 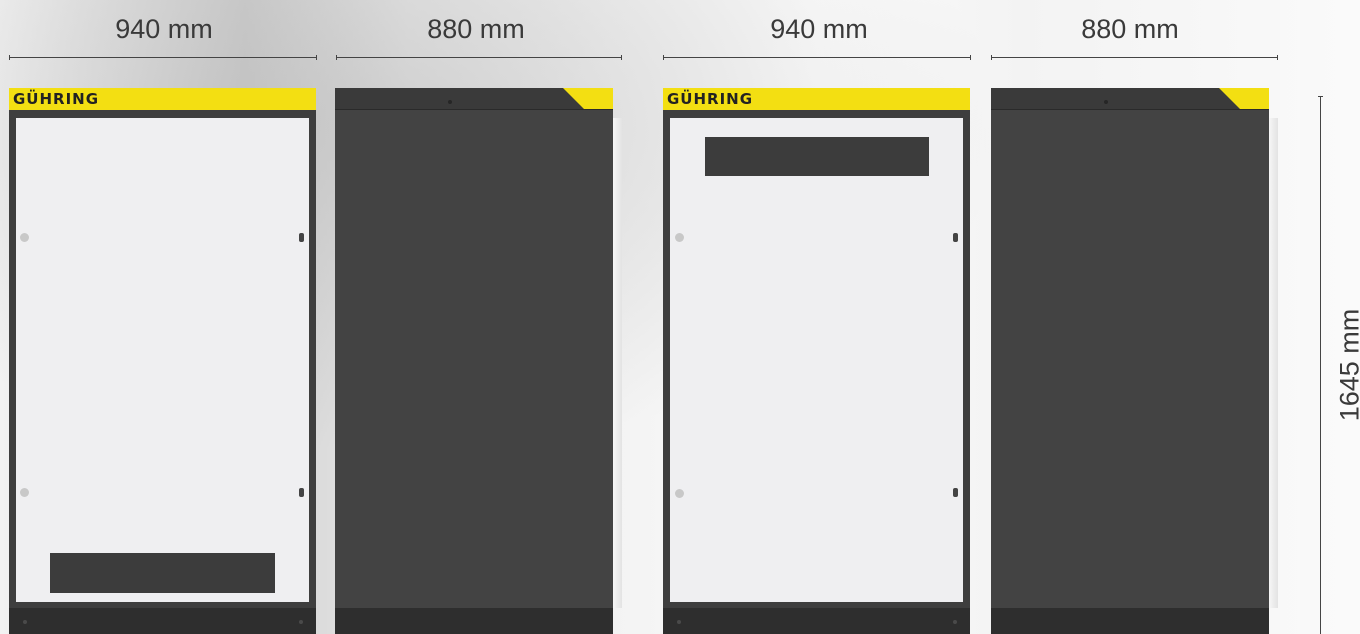 I want to click on depth-dimension-label-2: 880 mm, so click(x=1130, y=29).